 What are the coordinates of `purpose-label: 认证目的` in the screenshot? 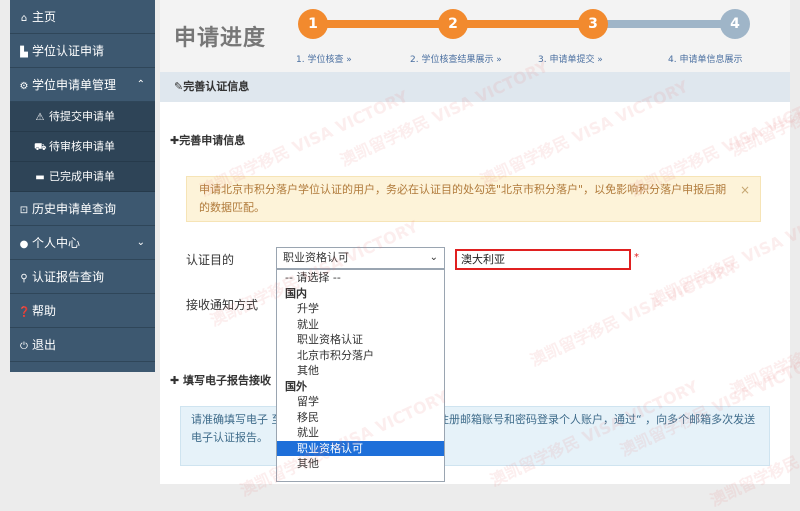 It's located at (210, 260).